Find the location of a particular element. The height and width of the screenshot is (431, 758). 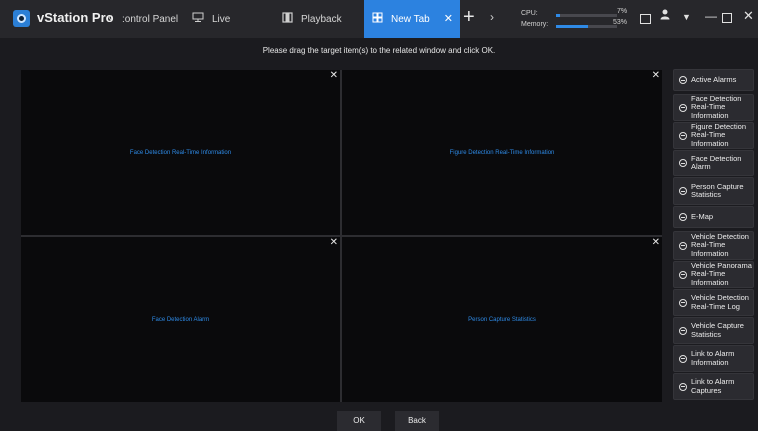

module-item-vehicle-detection-real-time: Vehicle Detection Real-Time Information is located at coordinates (713, 245).